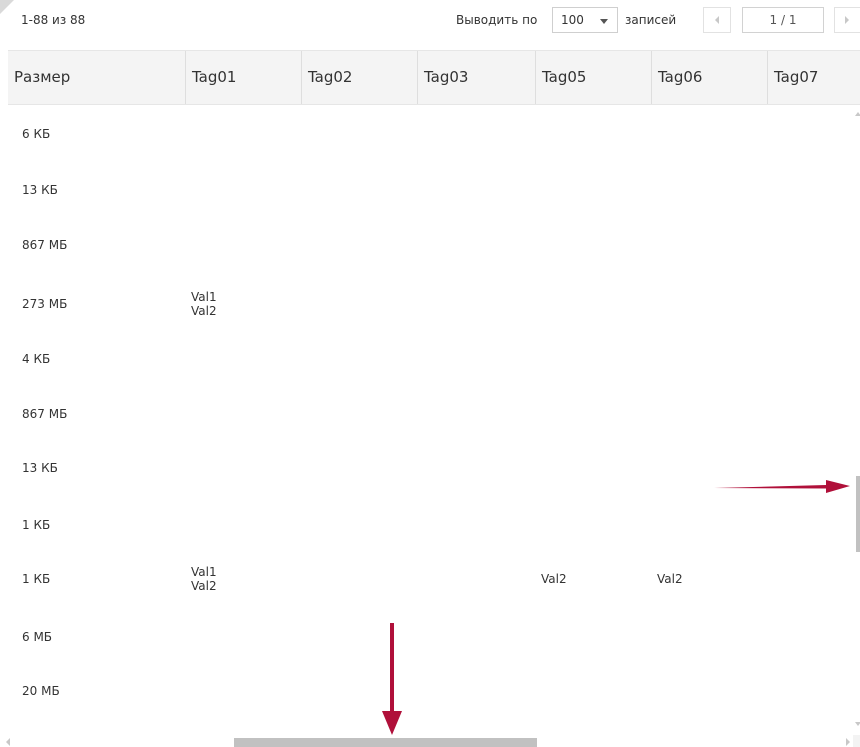 The image size is (860, 747). What do you see at coordinates (710, 77) in the screenshot?
I see `column-header-tag06: Tag06` at bounding box center [710, 77].